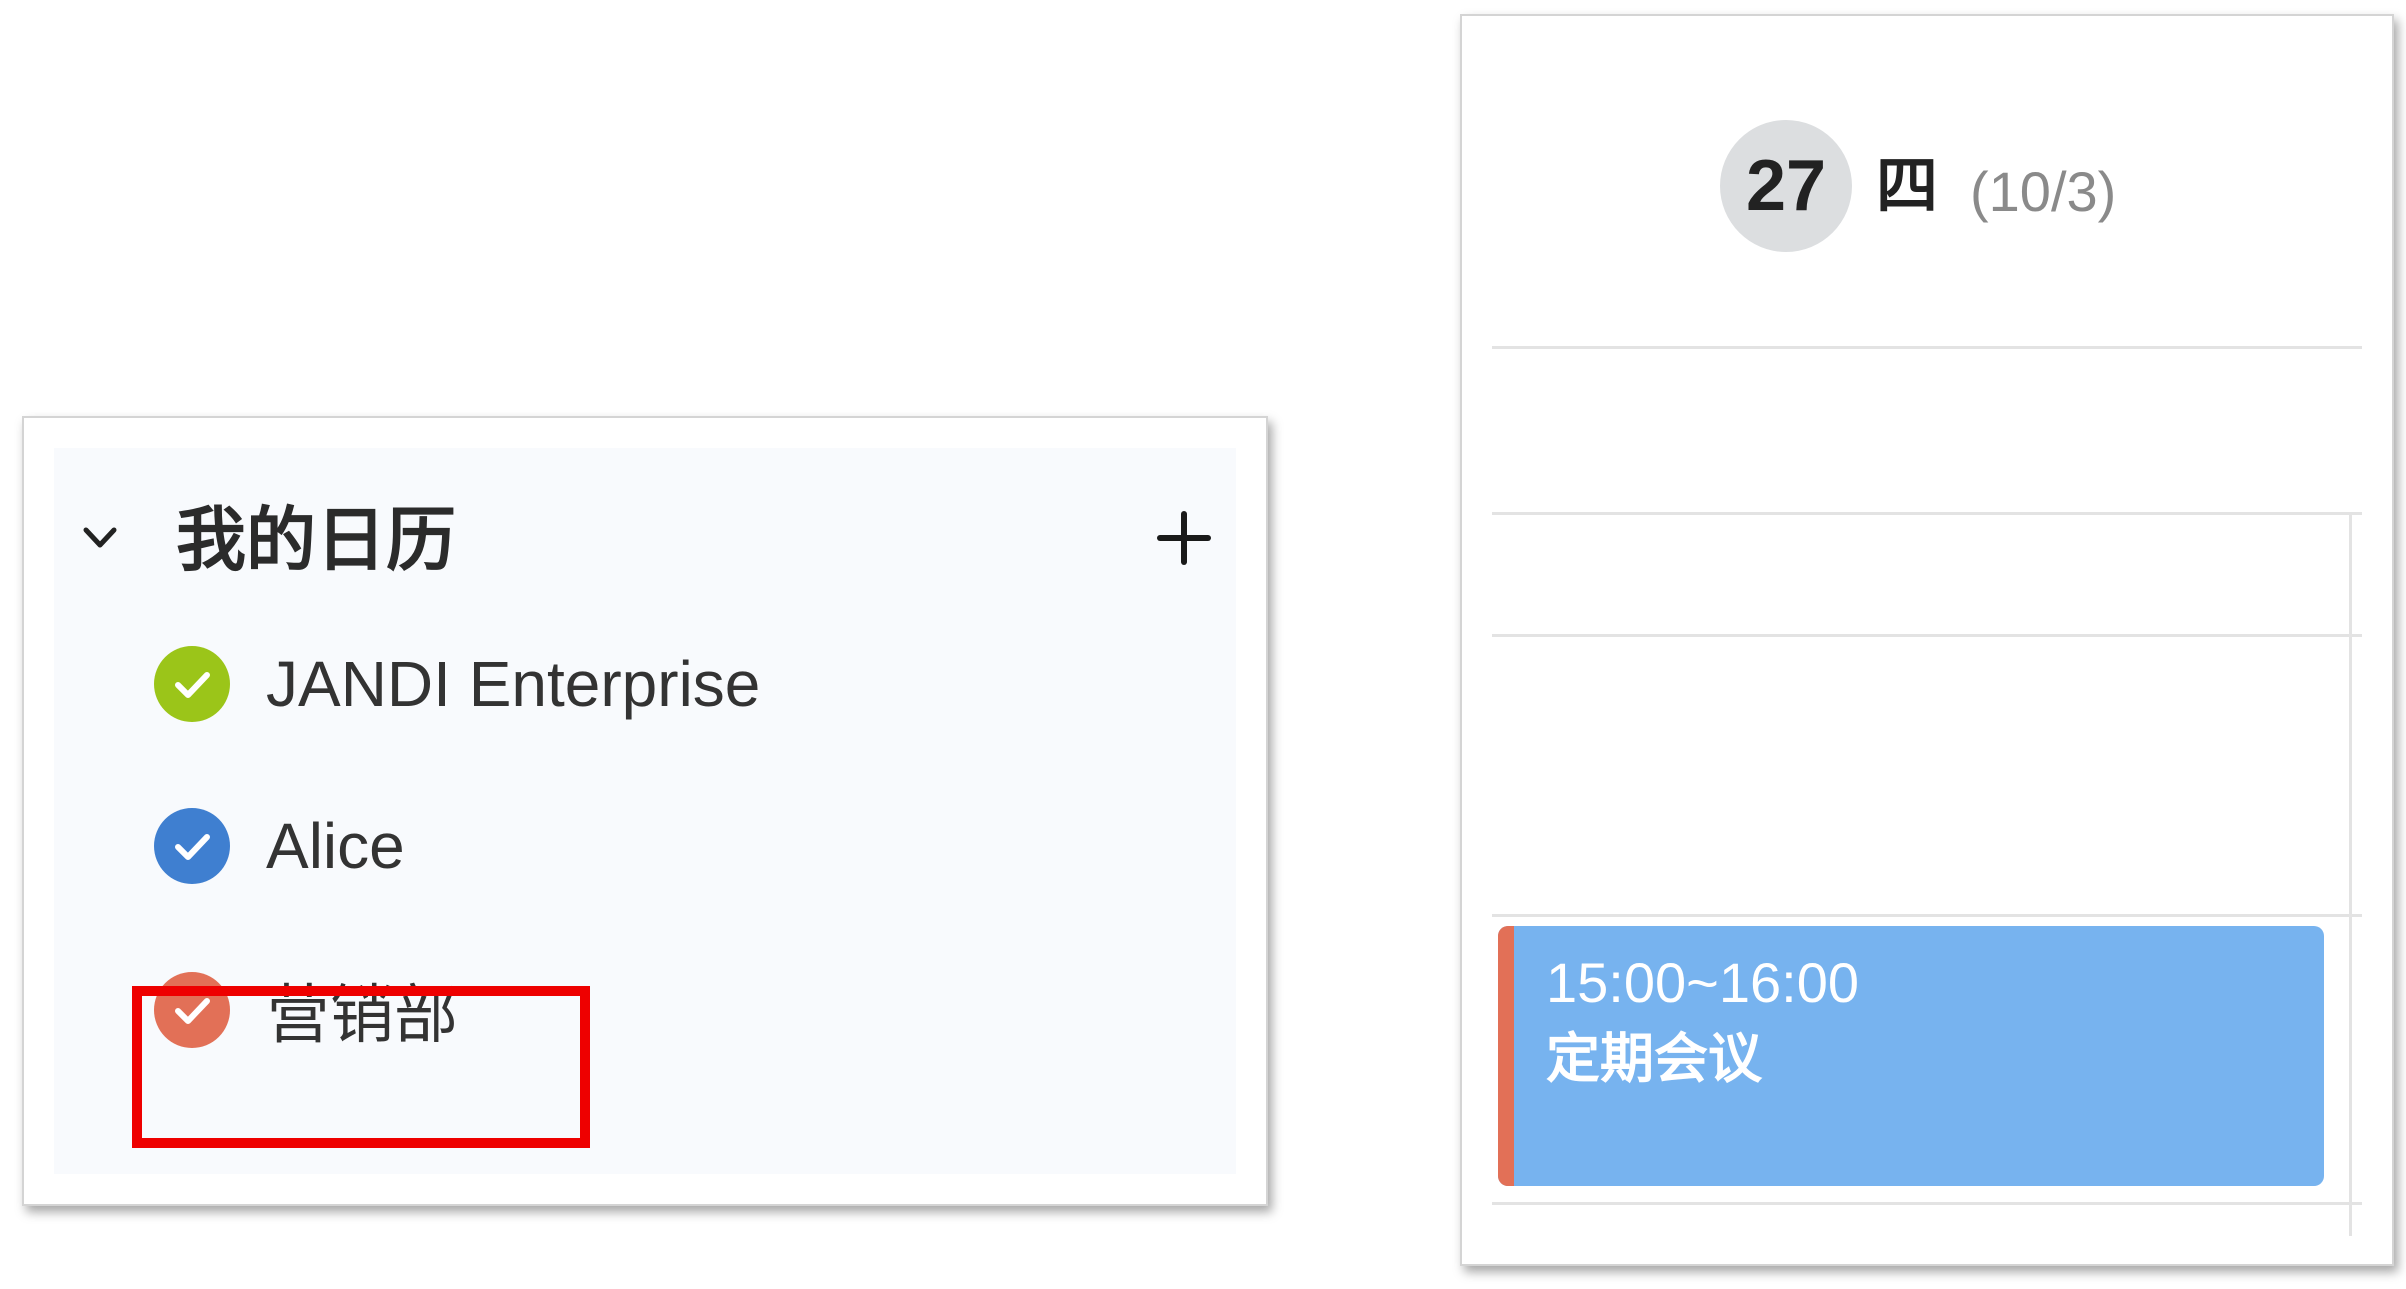 This screenshot has width=2406, height=1289. What do you see at coordinates (316, 540) in the screenshot?
I see `my-calendars-title: 我的日历` at bounding box center [316, 540].